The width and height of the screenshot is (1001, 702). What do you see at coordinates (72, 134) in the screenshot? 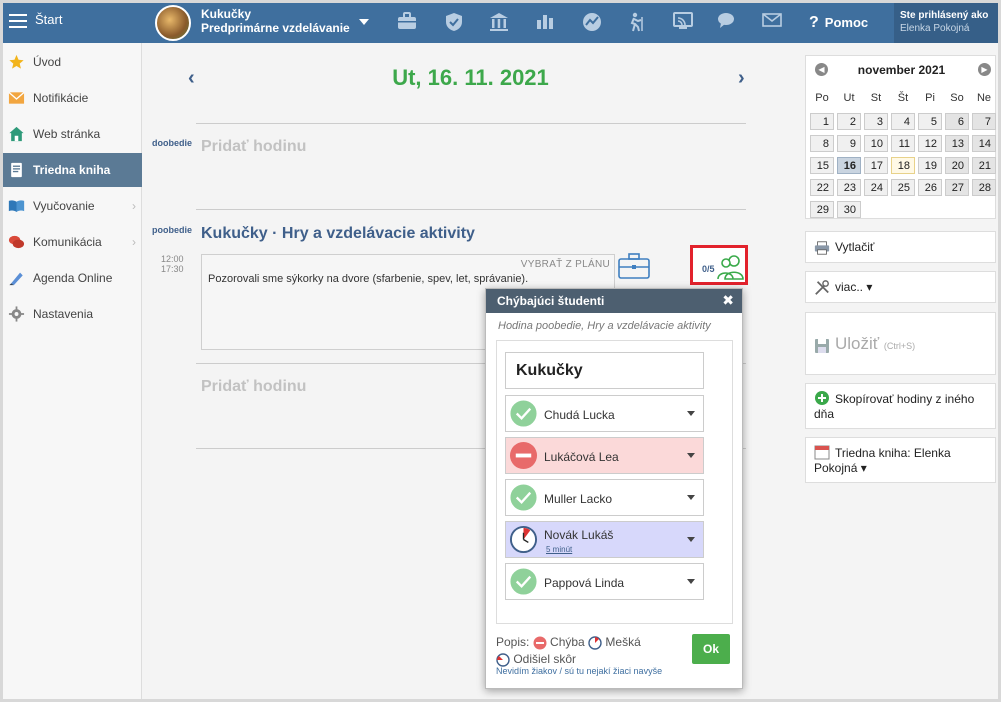
I see `sidebar-item-web: Web stránka` at bounding box center [72, 134].